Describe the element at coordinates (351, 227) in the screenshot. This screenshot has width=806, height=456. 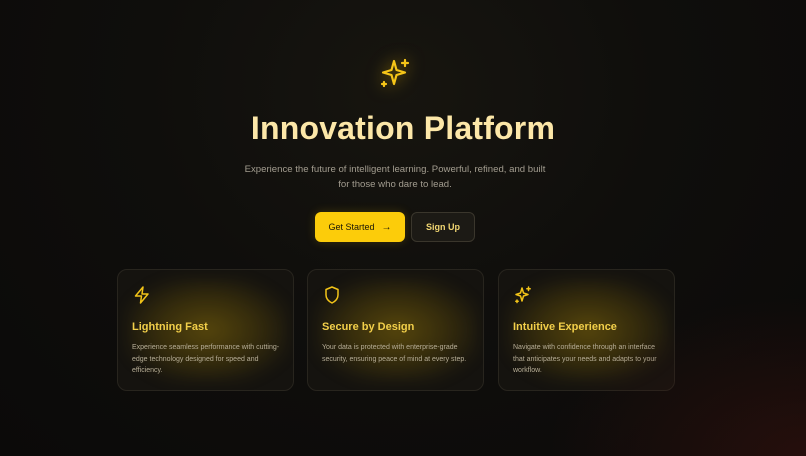
I see `get-started-label: Get Started` at that location.